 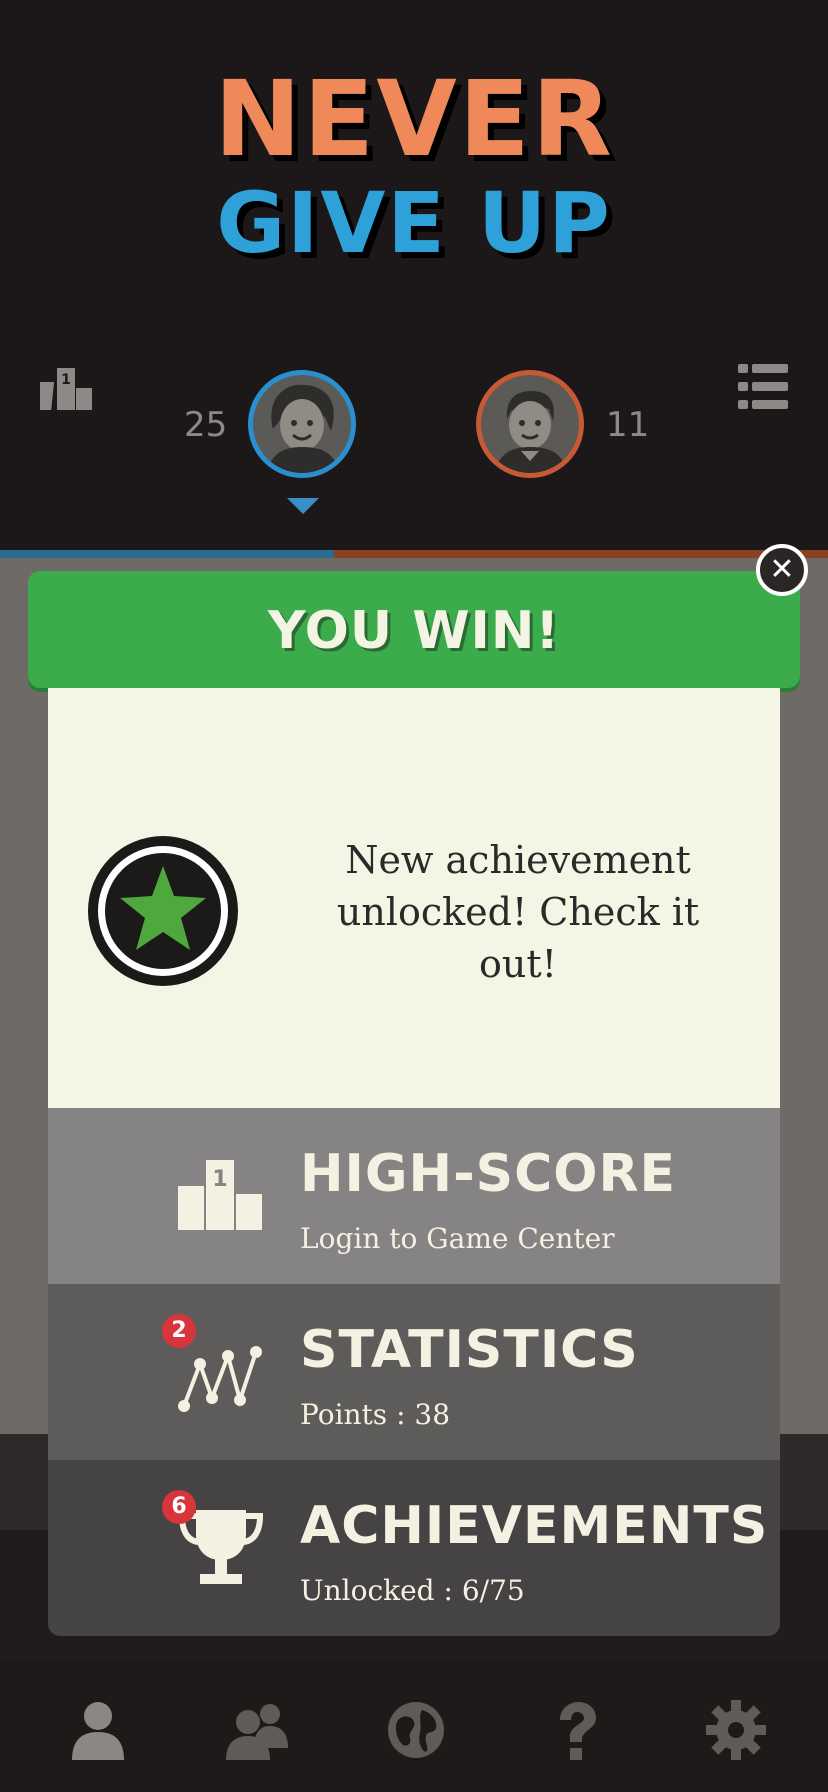 I want to click on title-line-1: NEVER, so click(x=414, y=119).